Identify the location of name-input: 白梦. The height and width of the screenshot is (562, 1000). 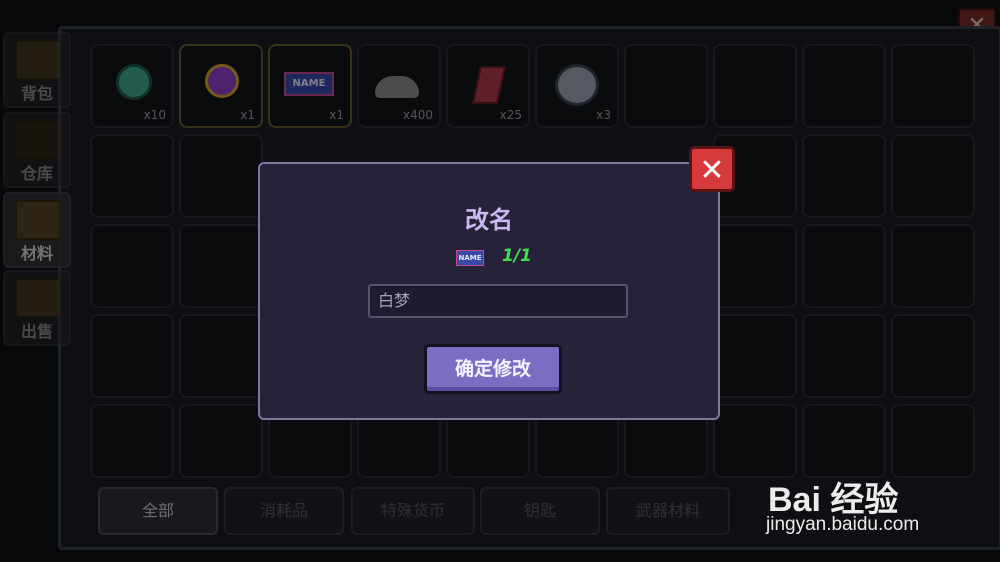
(498, 301).